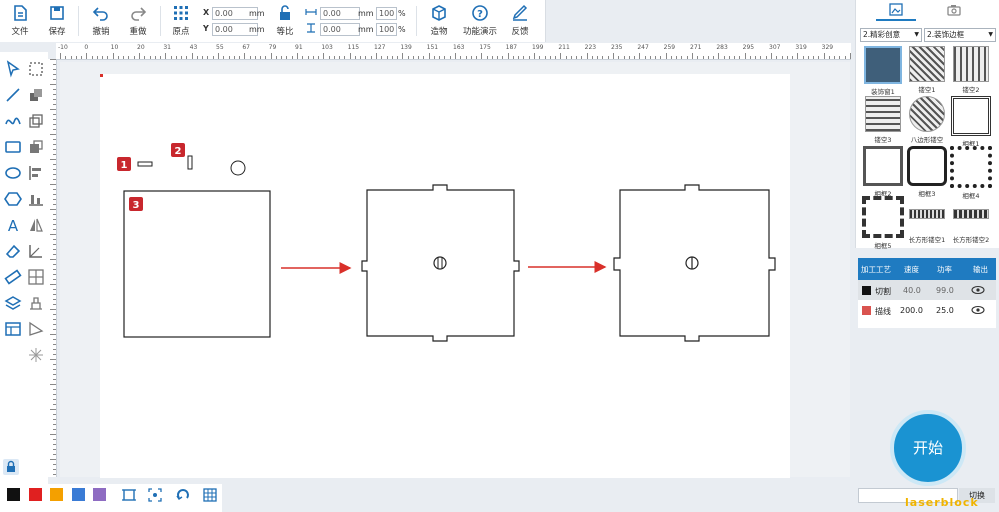  What do you see at coordinates (285, 22) in the screenshot?
I see `lock-ratio-button: 等比` at bounding box center [285, 22].